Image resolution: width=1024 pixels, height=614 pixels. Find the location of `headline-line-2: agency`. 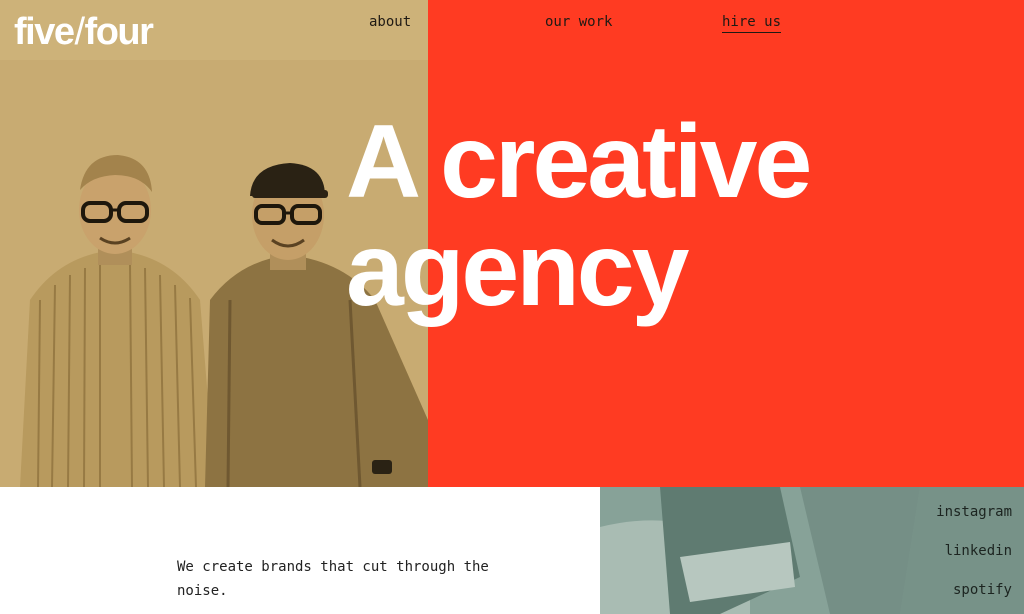

headline-line-2: agency is located at coordinates (517, 270).